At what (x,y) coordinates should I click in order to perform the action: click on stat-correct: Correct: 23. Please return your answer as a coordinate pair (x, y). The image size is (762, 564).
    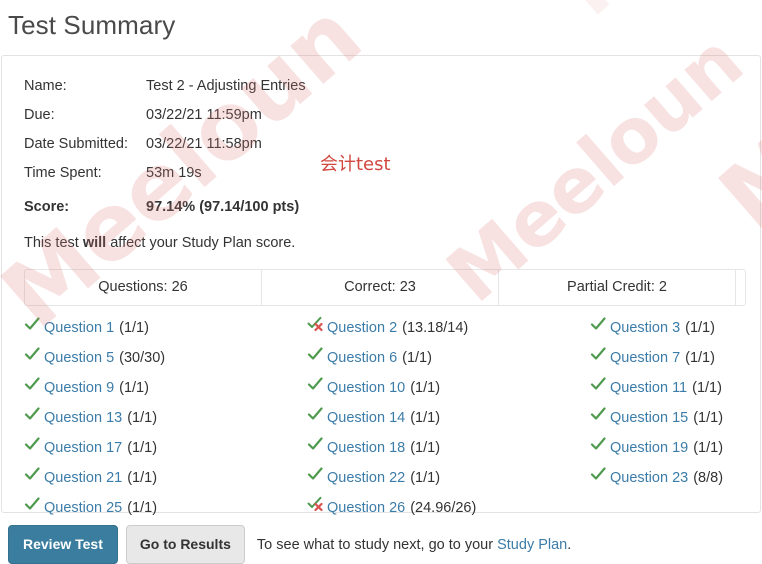
    Looking at the image, I should click on (380, 287).